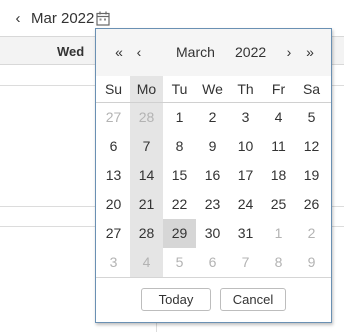 This screenshot has width=344, height=332. I want to click on weekday-label-we: We, so click(212, 89).